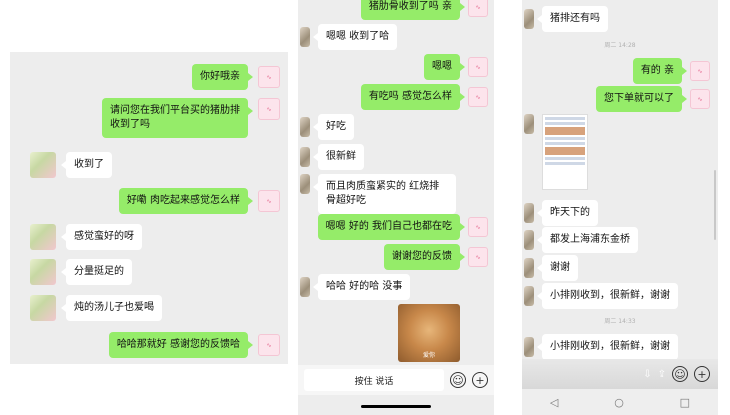 This screenshot has height=415, width=730. Describe the element at coordinates (685, 402) in the screenshot. I see `recents-icon: □` at that location.